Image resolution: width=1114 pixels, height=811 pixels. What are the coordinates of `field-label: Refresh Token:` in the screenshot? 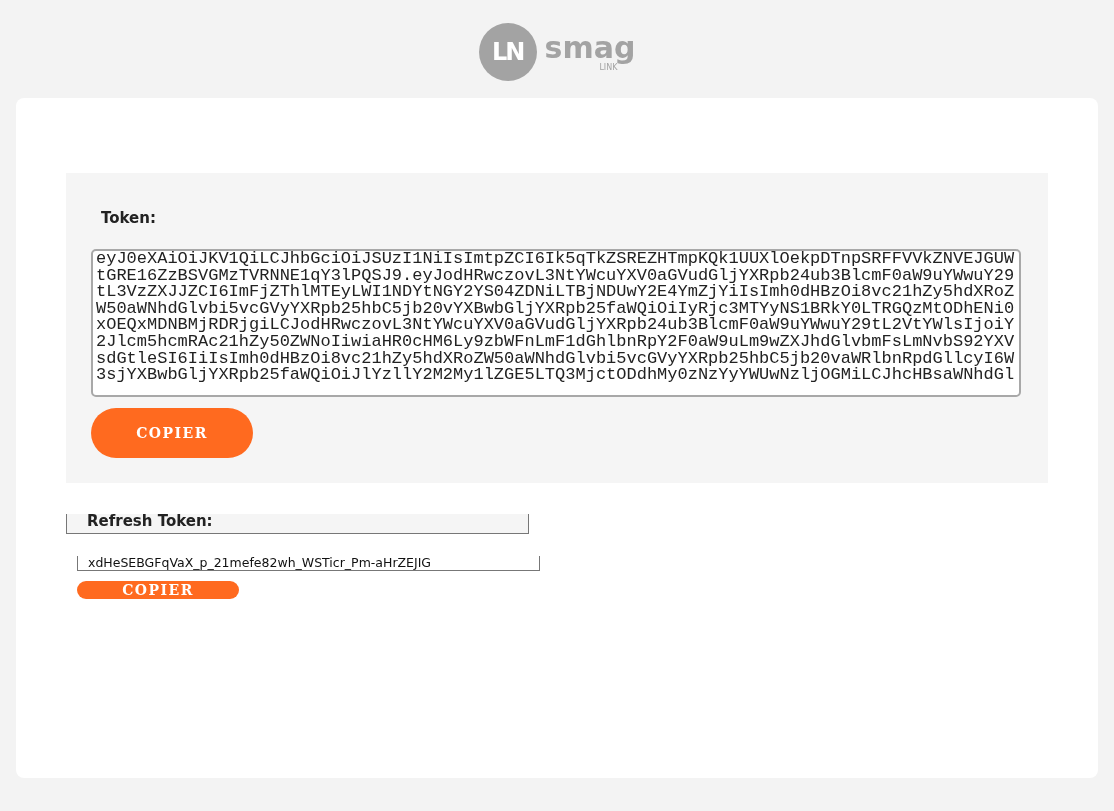 It's located at (150, 521).